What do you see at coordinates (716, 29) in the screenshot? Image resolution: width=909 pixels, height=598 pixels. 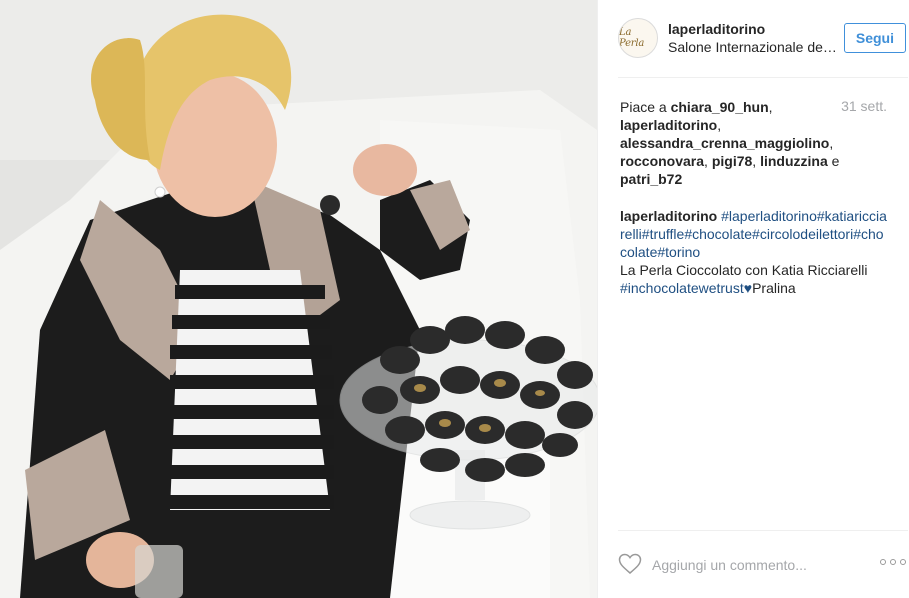 I see `username-link: laperladitorino` at bounding box center [716, 29].